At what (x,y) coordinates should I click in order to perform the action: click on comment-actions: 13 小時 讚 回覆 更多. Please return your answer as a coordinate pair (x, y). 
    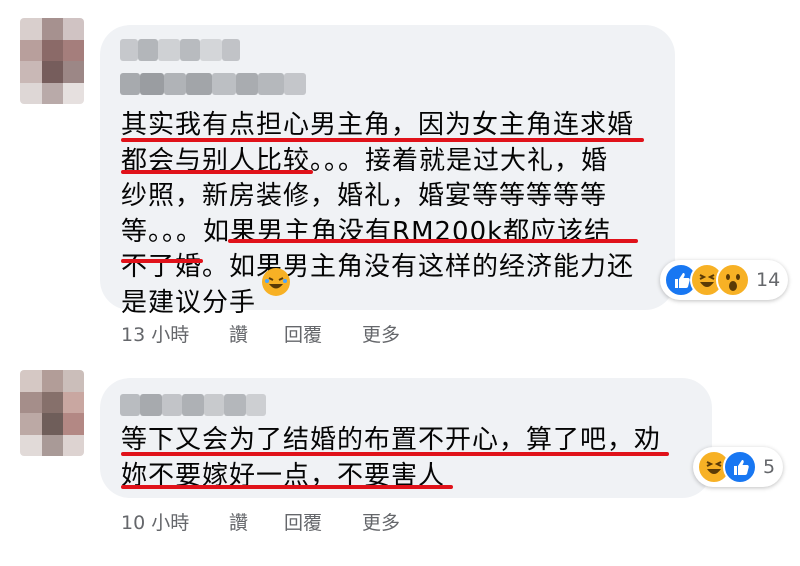
    Looking at the image, I should click on (260, 333).